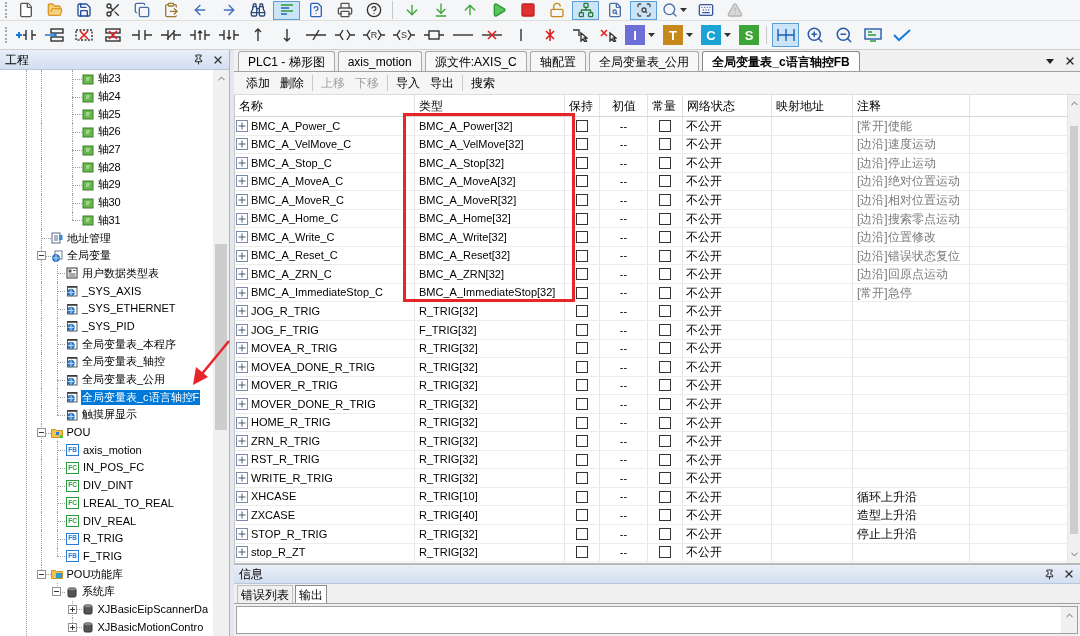 This screenshot has height=636, width=1080. What do you see at coordinates (475, 61) in the screenshot?
I see `document-tab: 源文件:AXIS_C` at bounding box center [475, 61].